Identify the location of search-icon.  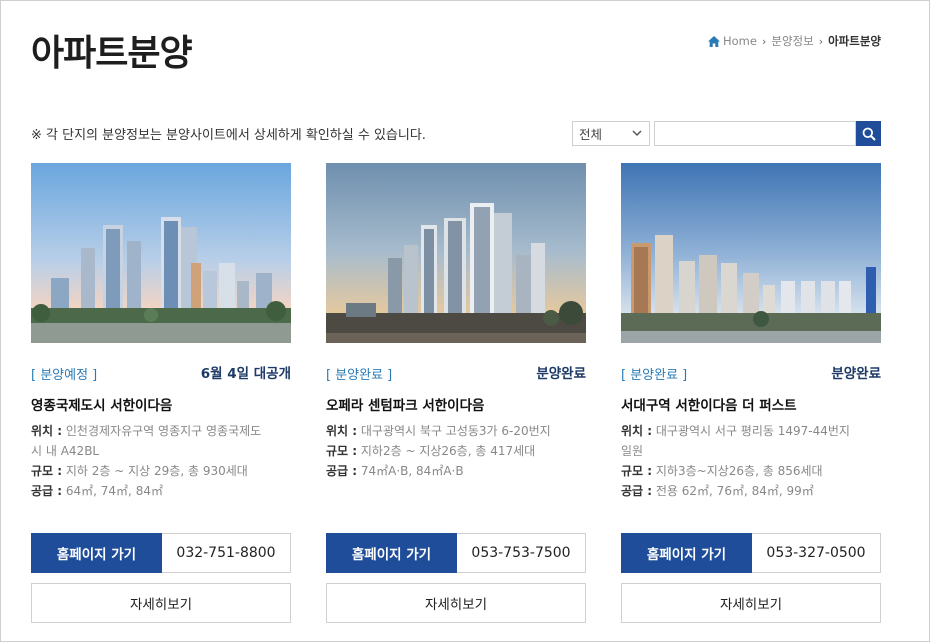
(869, 134).